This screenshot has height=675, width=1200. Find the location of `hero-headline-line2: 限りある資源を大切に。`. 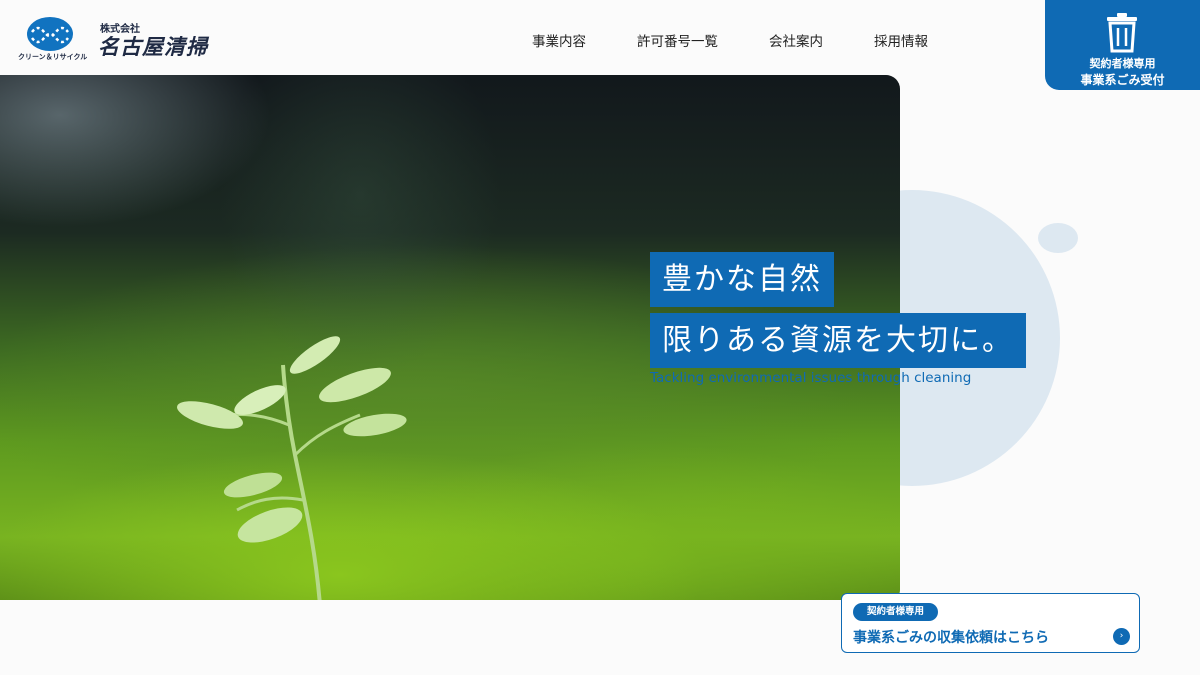

hero-headline-line2: 限りある資源を大切に。 is located at coordinates (838, 340).